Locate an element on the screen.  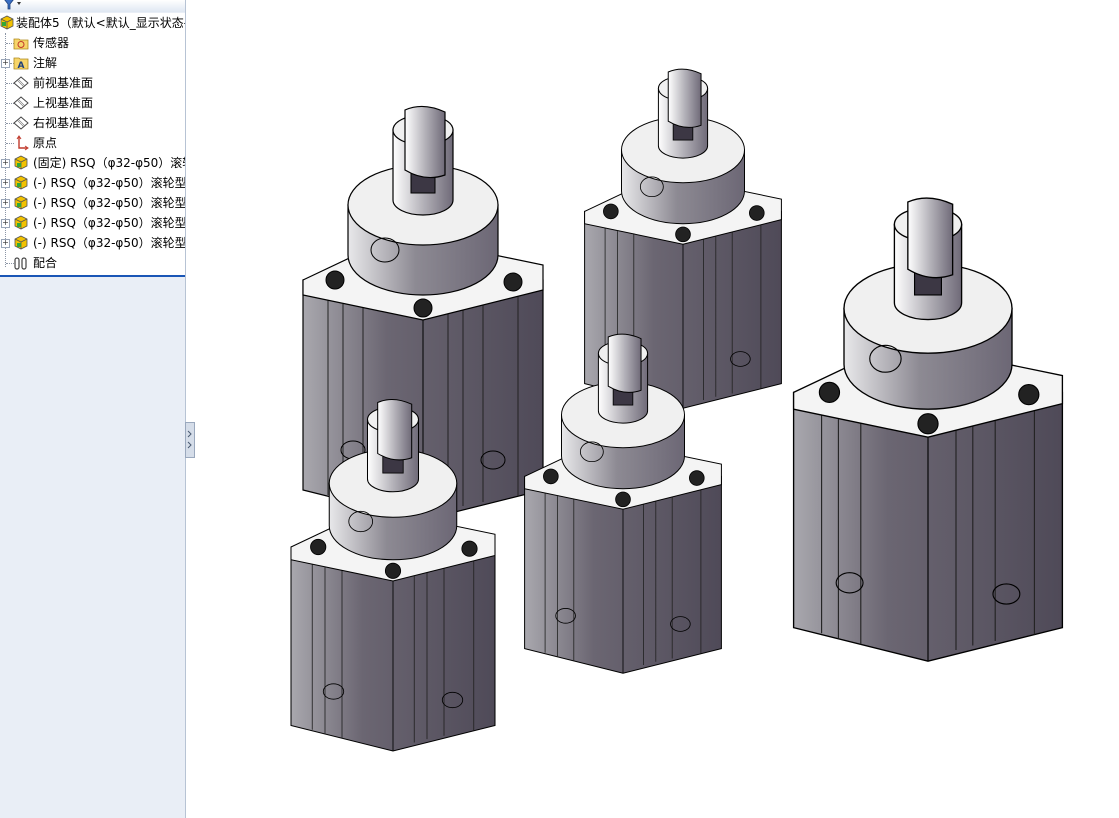
svg-text: A is located at coordinates (21, 66).